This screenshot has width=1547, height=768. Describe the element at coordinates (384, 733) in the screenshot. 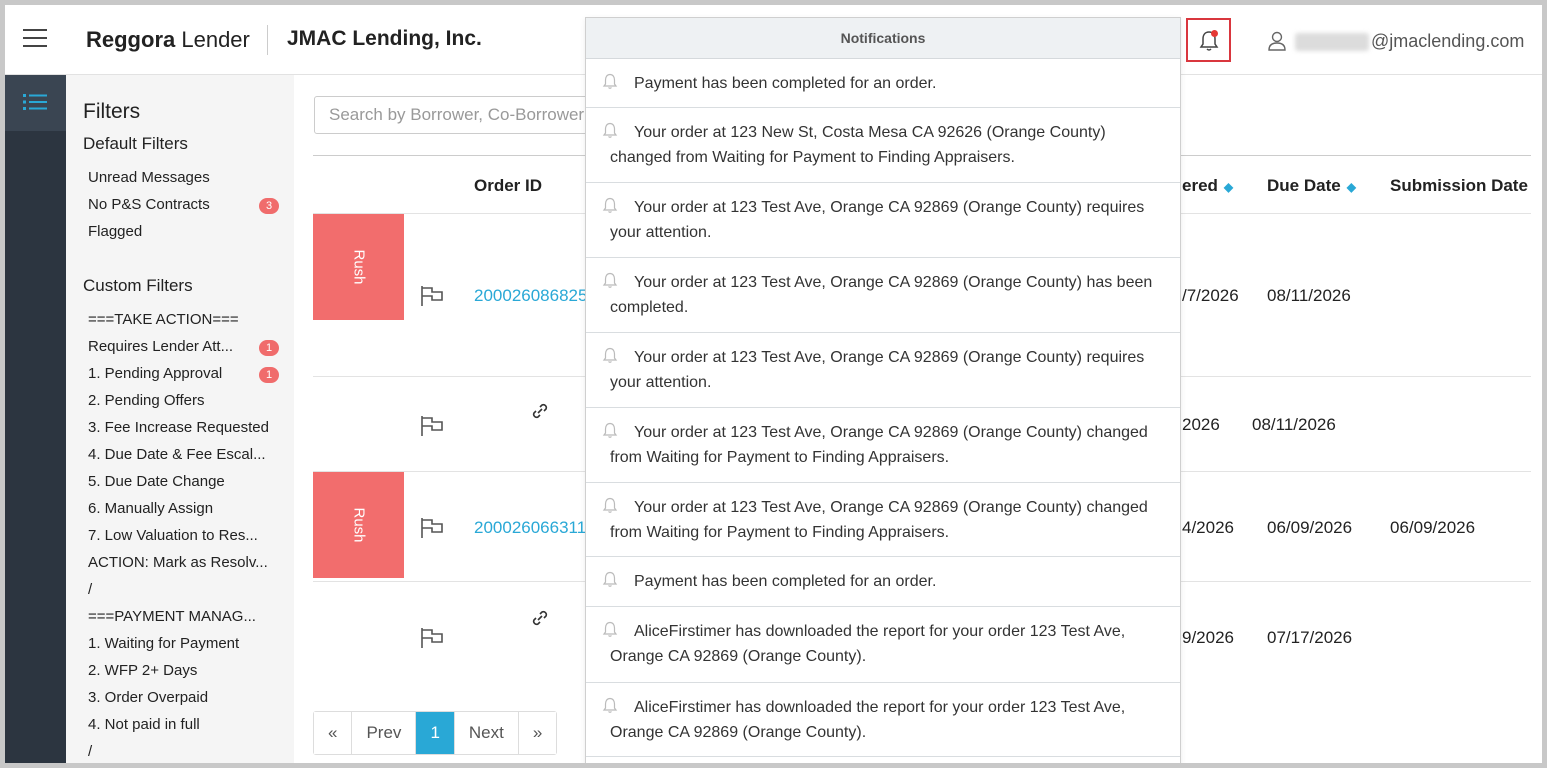

I see `prev-page-button: Prev` at that location.